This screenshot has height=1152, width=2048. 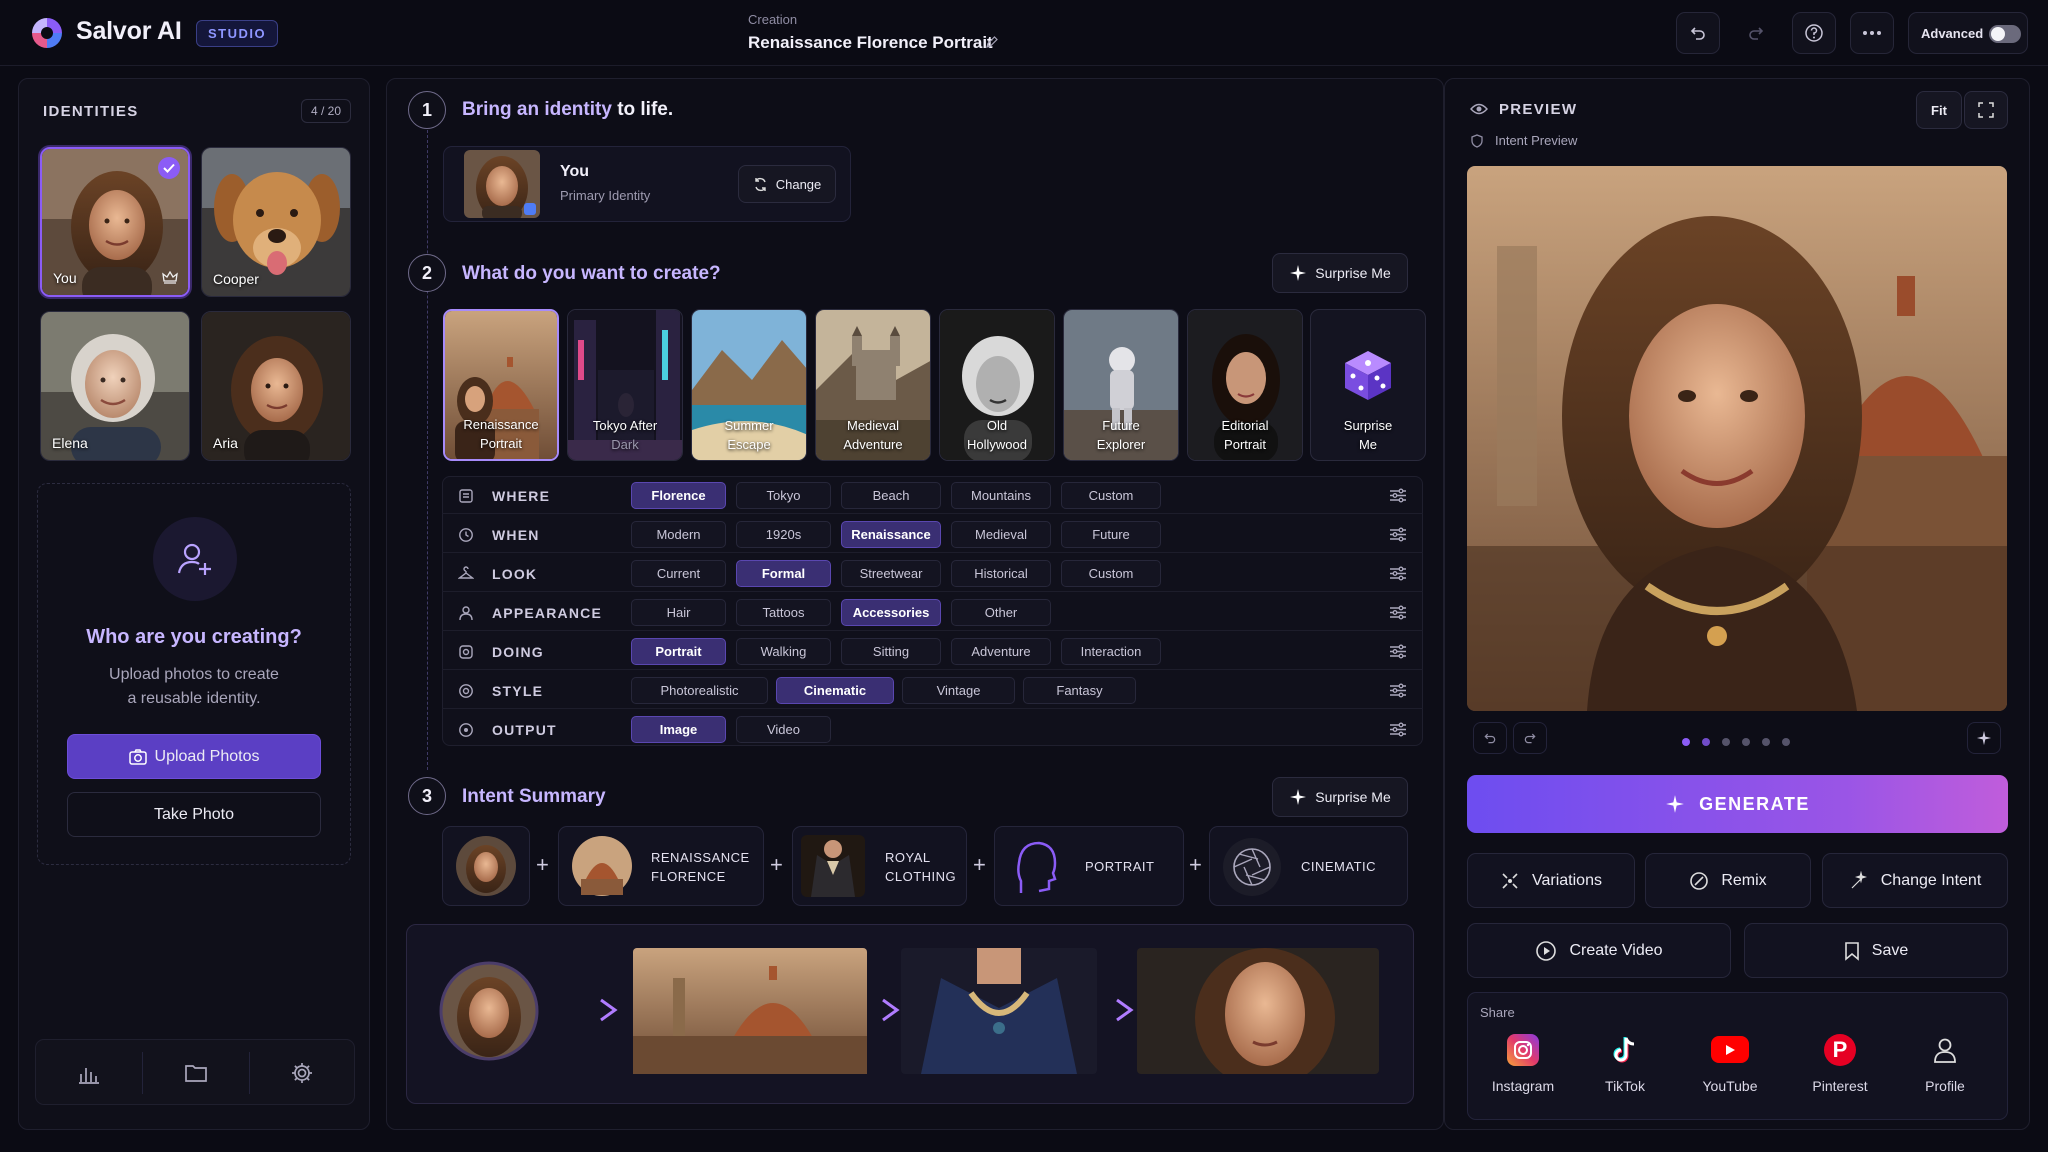 What do you see at coordinates (1001, 573) in the screenshot?
I see `chip-historical: Historical` at bounding box center [1001, 573].